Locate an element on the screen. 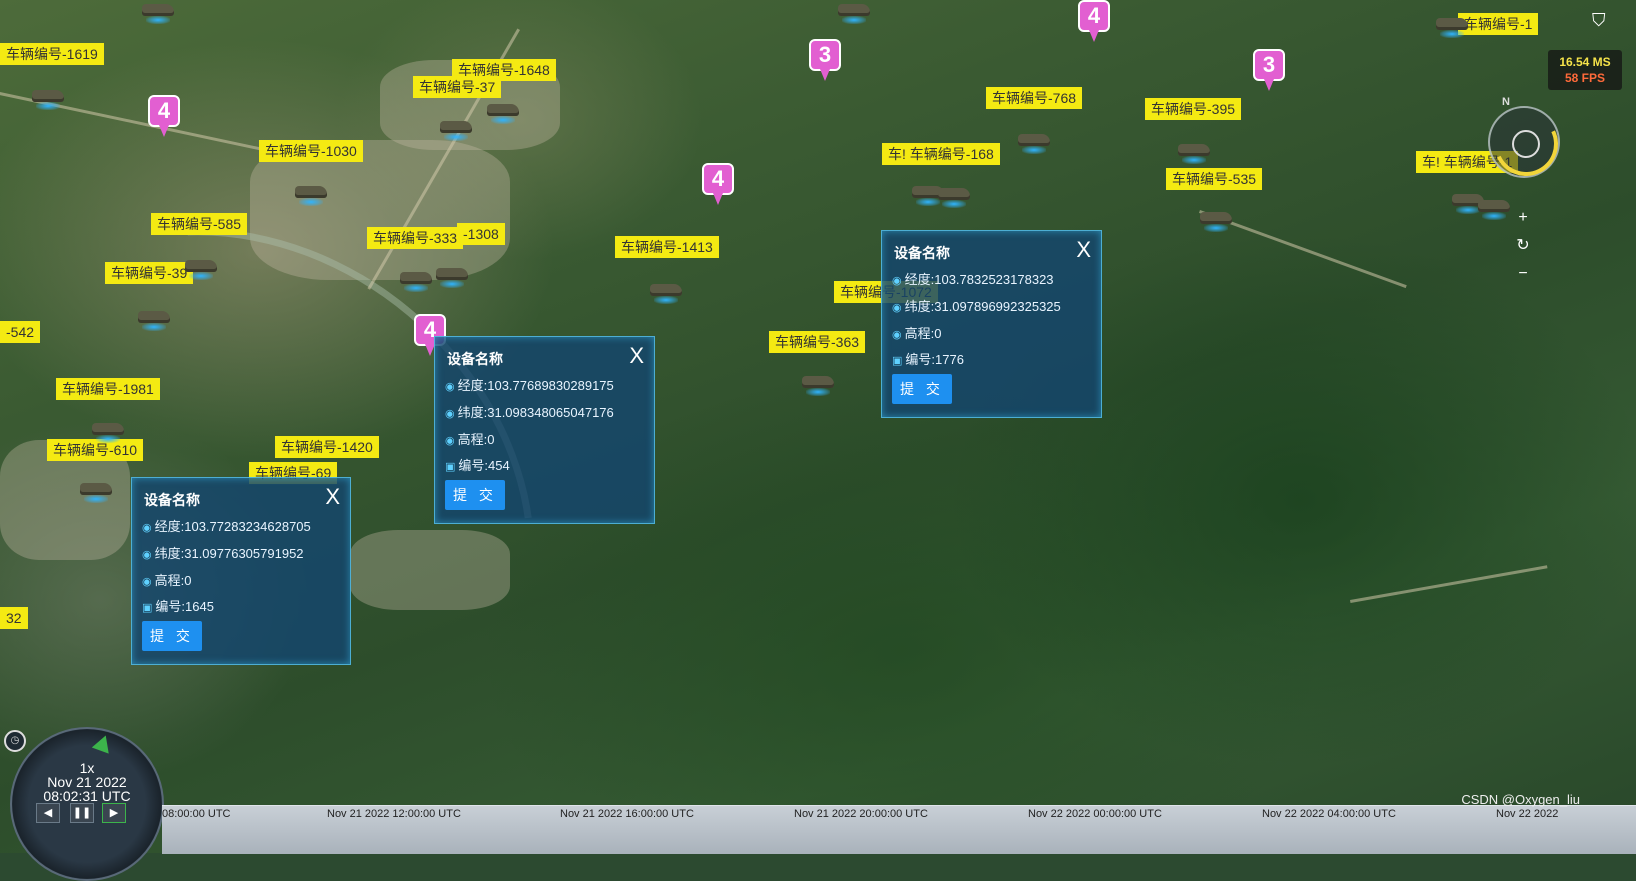 The image size is (1636, 881). phone-icon: ▣ is located at coordinates (897, 361).